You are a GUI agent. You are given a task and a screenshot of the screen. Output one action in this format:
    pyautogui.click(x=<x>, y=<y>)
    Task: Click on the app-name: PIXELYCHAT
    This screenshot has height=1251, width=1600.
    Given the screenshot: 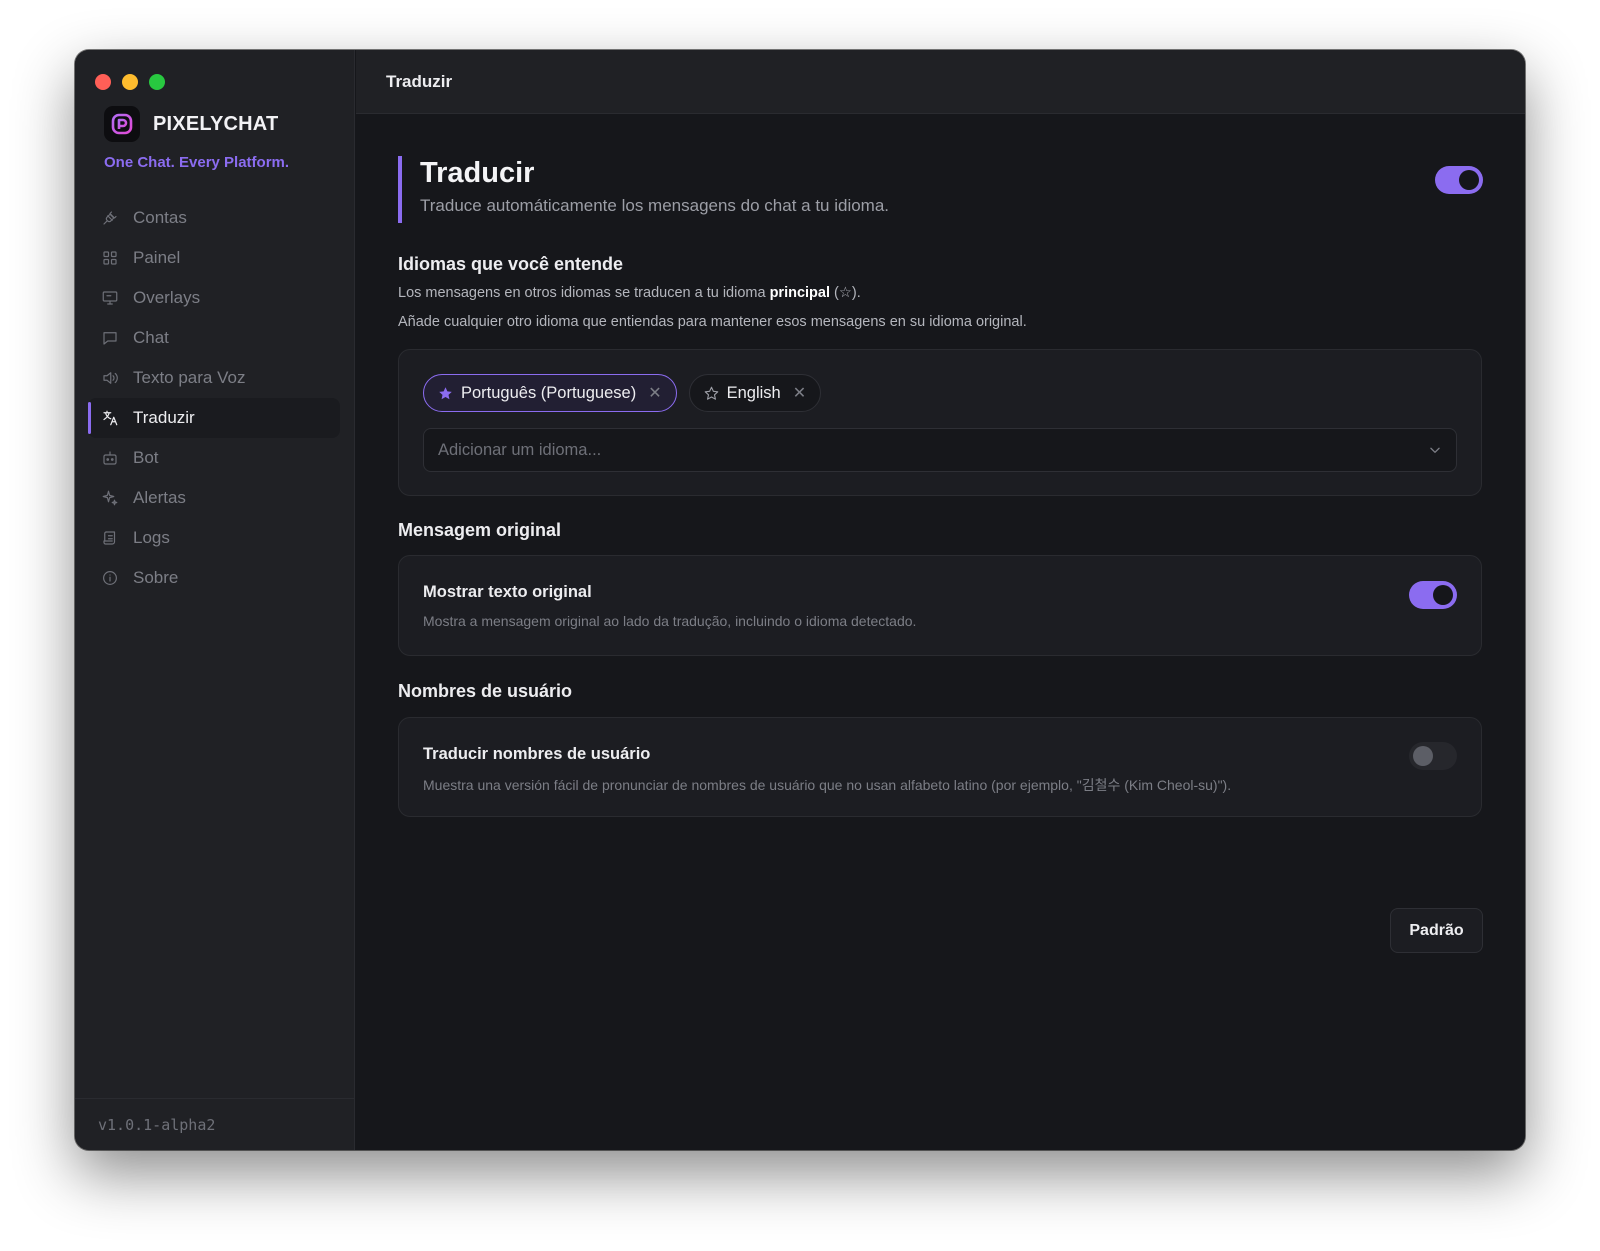 What is the action you would take?
    pyautogui.click(x=216, y=123)
    